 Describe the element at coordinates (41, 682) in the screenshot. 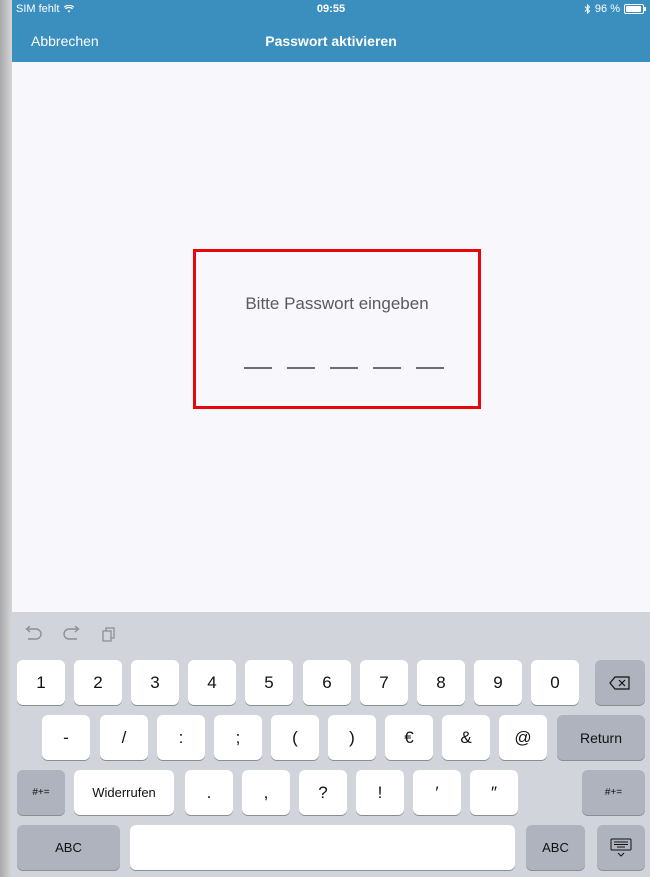

I see `key-1: 1` at that location.